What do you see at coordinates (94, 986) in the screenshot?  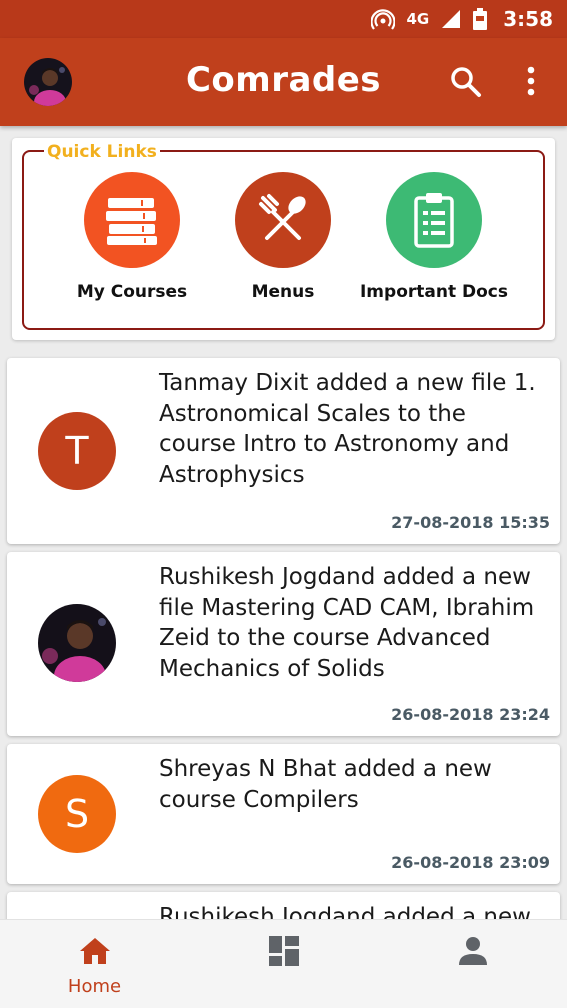 I see `nav-home-label: Home` at bounding box center [94, 986].